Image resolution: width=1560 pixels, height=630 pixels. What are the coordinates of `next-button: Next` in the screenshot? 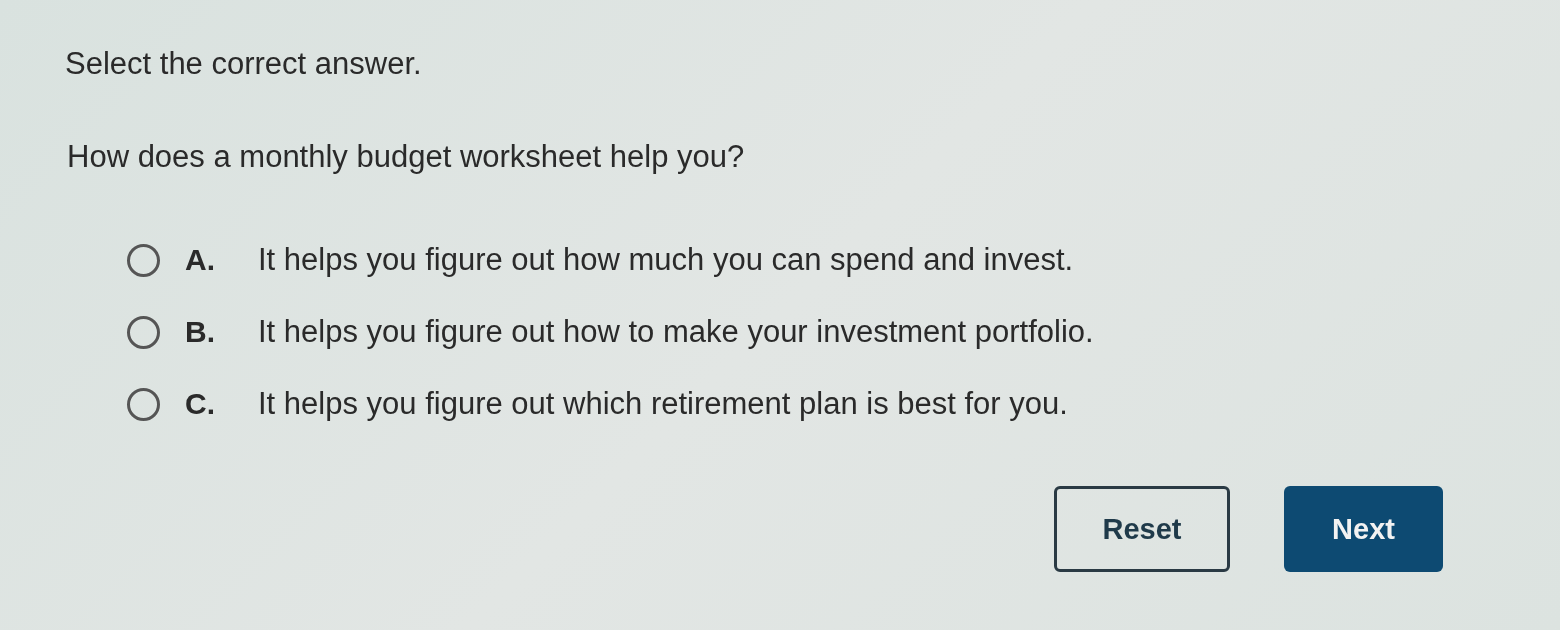 It's located at (1363, 529).